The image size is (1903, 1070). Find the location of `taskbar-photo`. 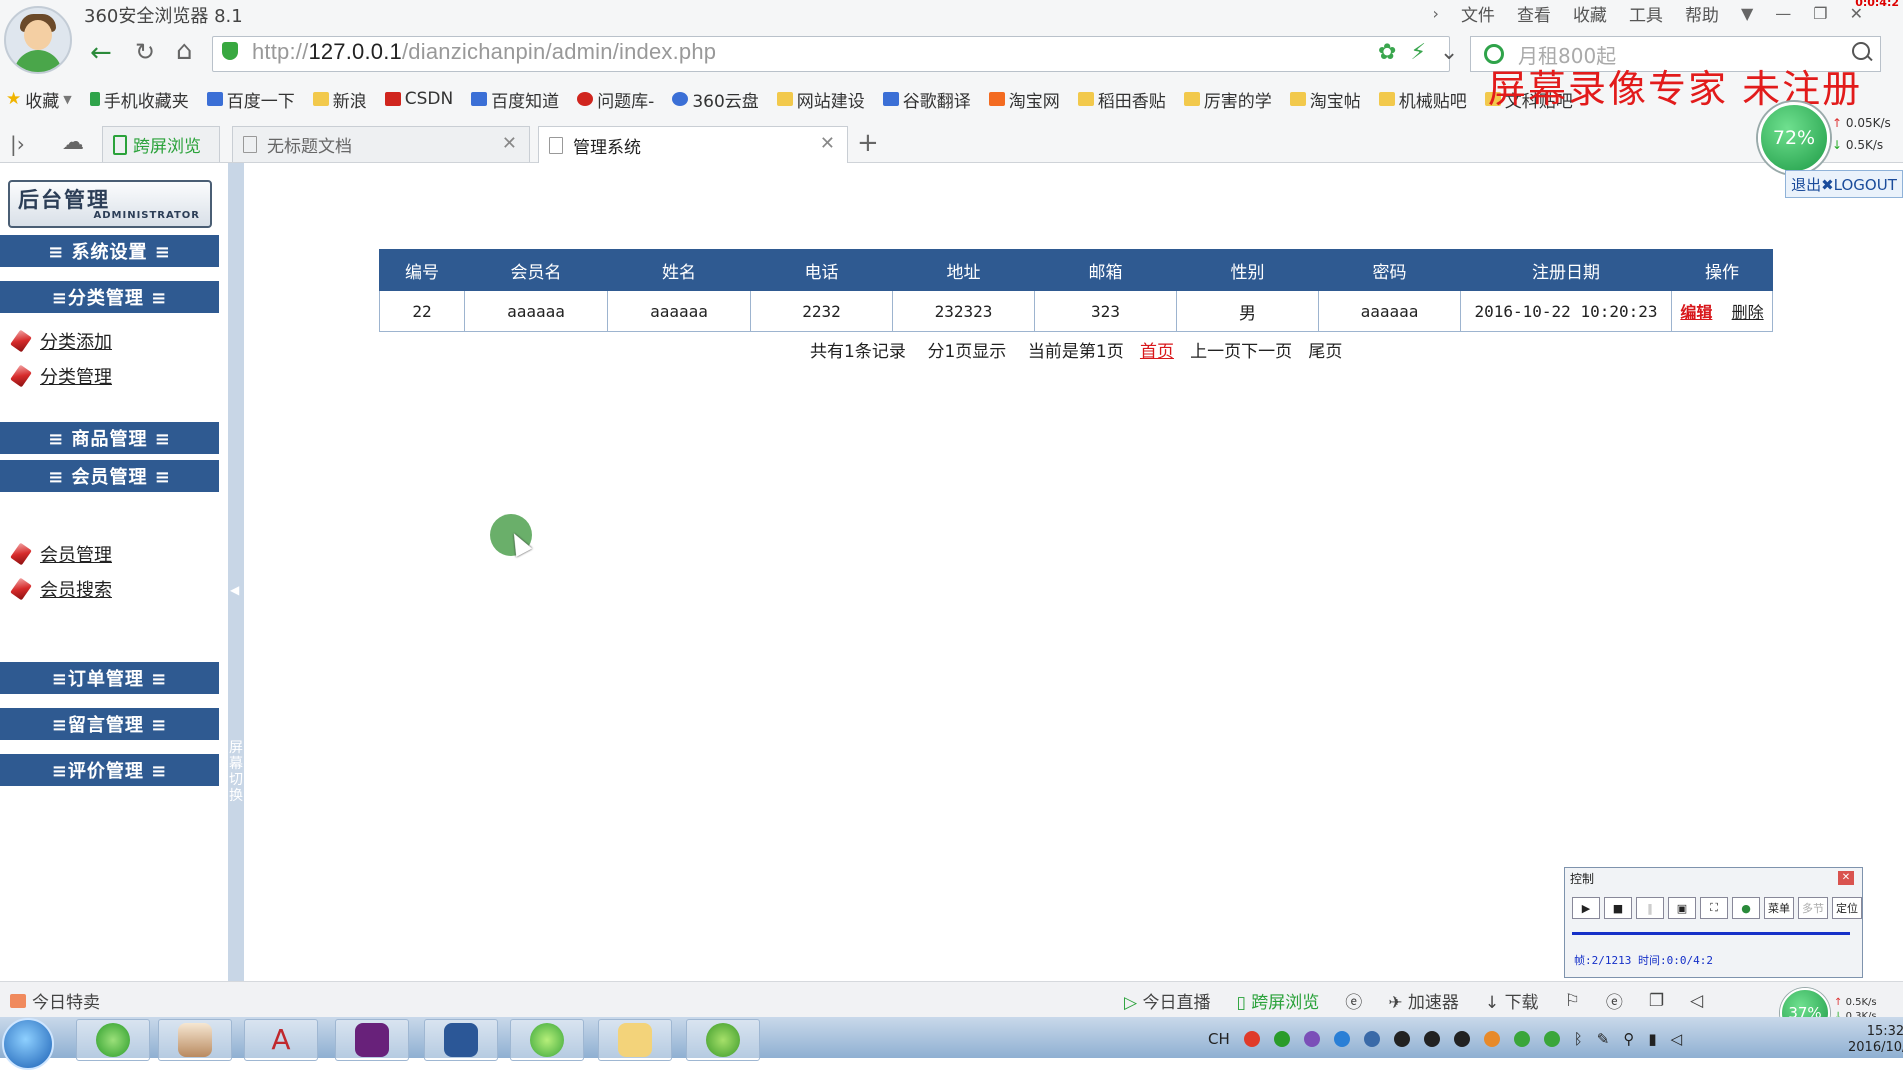

taskbar-photo is located at coordinates (195, 1040).